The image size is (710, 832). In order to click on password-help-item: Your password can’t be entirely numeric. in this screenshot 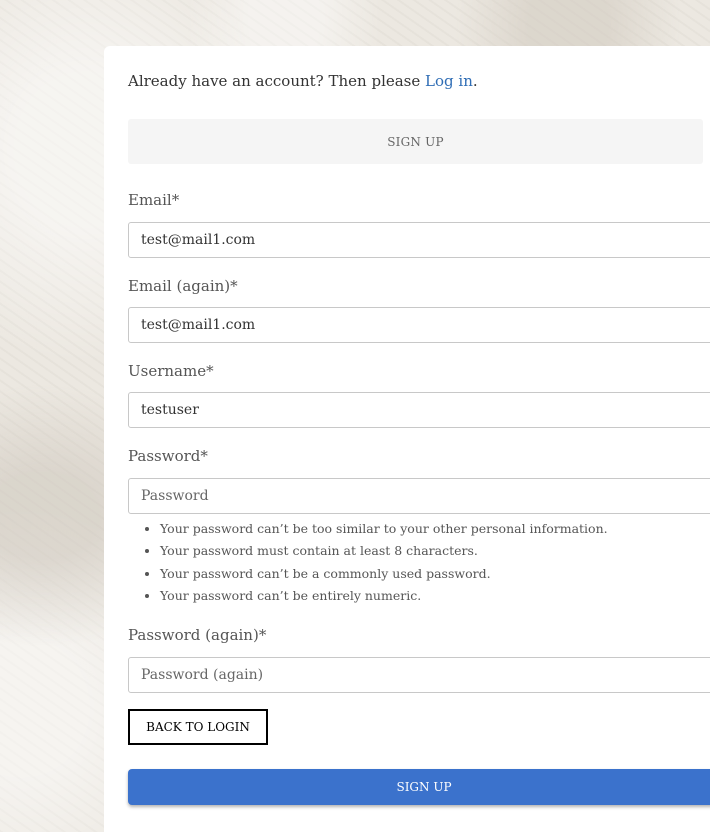, I will do `click(384, 596)`.